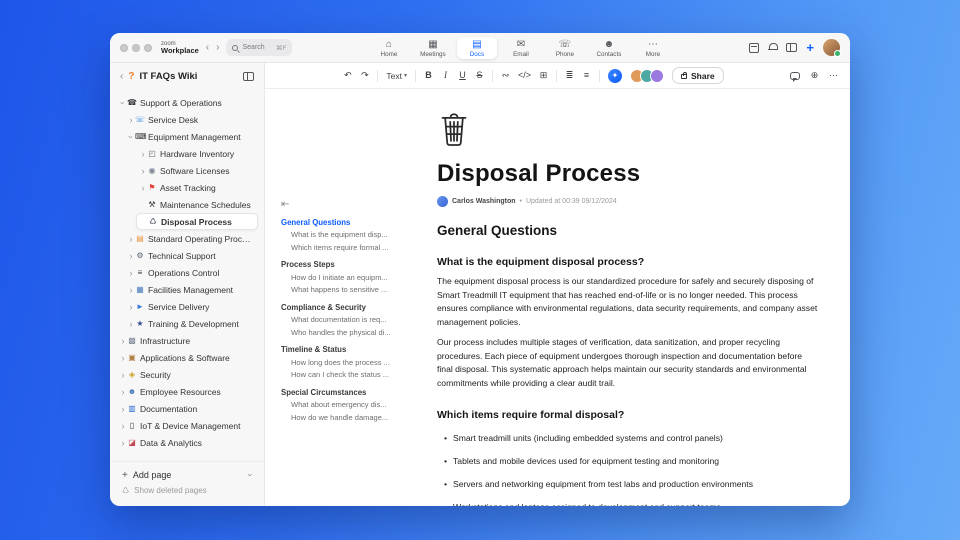 The width and height of the screenshot is (960, 540). I want to click on table-icon: ⊞, so click(543, 75).